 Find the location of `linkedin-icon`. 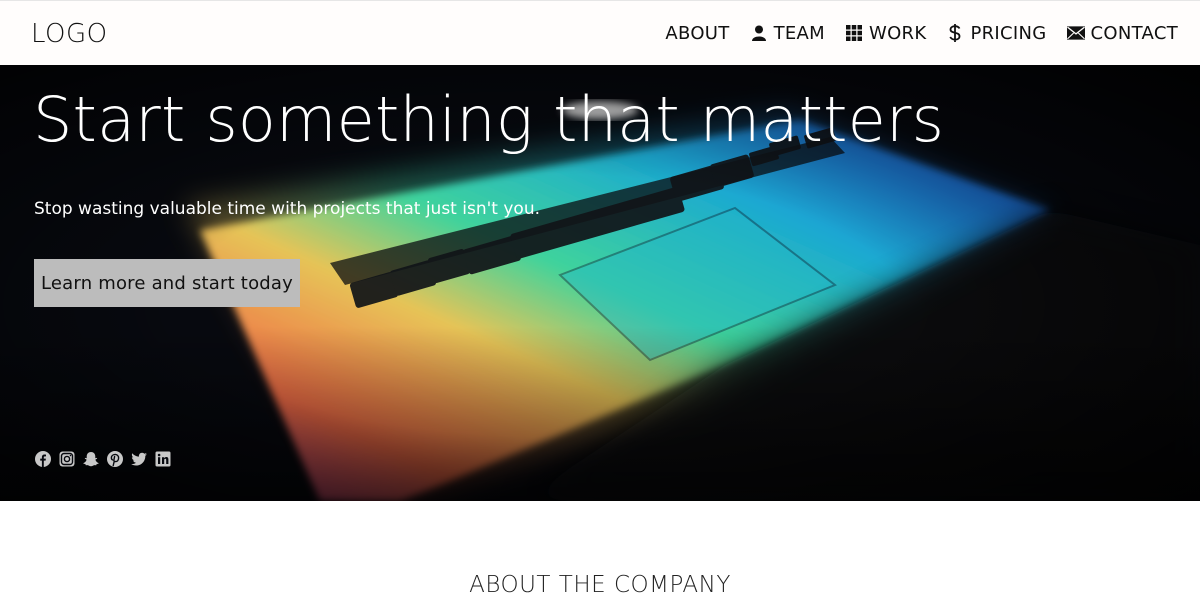

linkedin-icon is located at coordinates (163, 459).